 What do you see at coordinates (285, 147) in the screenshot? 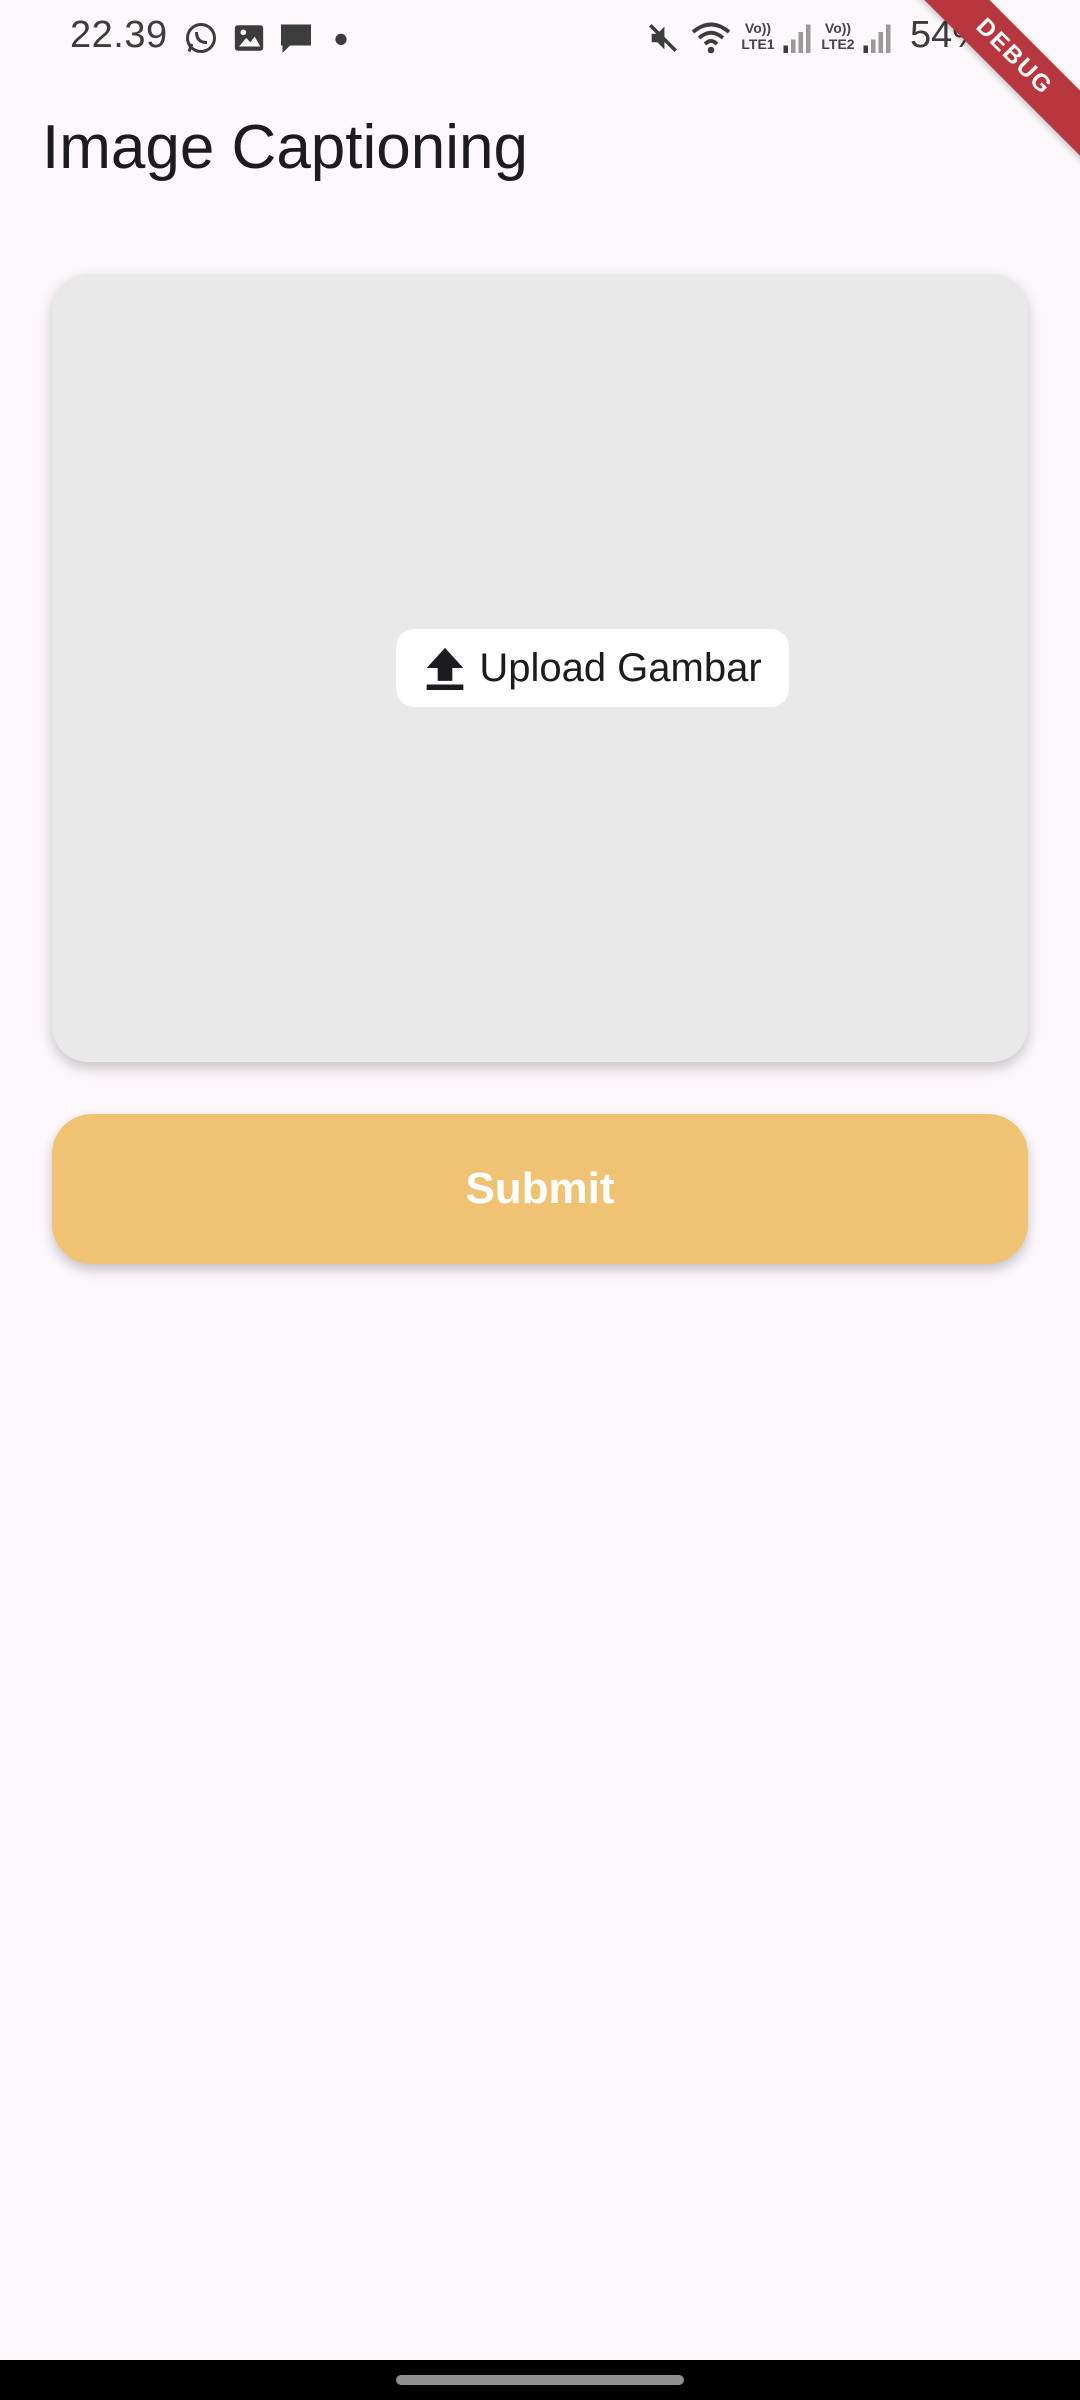
I see `page-title: Image Captioning` at bounding box center [285, 147].